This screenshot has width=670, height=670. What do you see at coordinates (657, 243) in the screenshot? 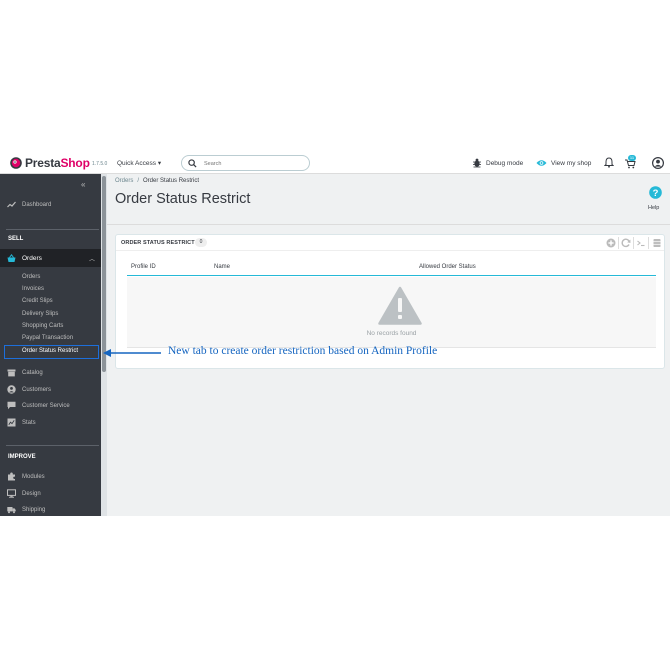
I see `database-icon` at bounding box center [657, 243].